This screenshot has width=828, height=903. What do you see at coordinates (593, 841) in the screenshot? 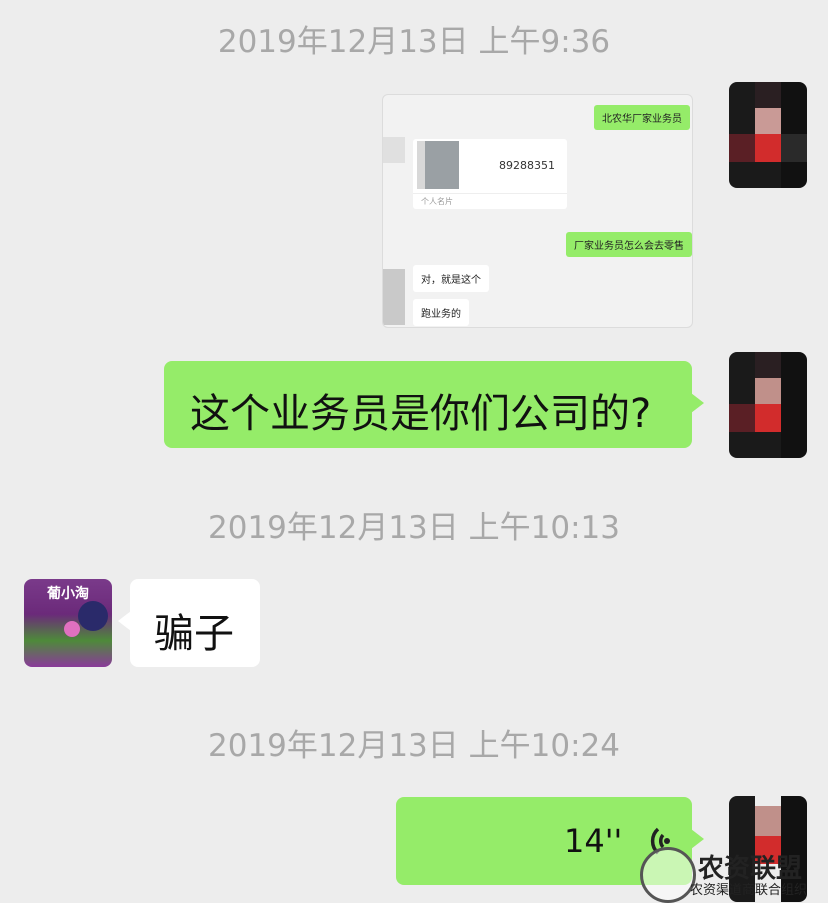
I see `voice-duration: 14''` at bounding box center [593, 841].